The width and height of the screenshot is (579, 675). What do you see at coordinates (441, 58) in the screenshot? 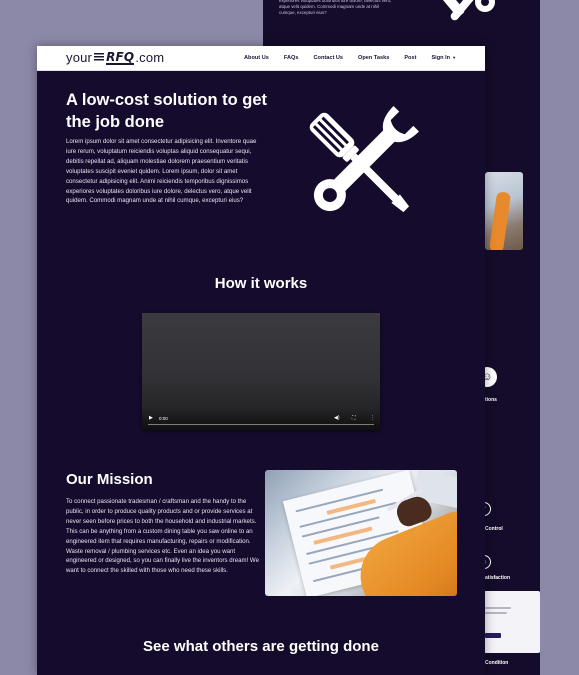
I see `sign-in-label: Sign In` at bounding box center [441, 58].